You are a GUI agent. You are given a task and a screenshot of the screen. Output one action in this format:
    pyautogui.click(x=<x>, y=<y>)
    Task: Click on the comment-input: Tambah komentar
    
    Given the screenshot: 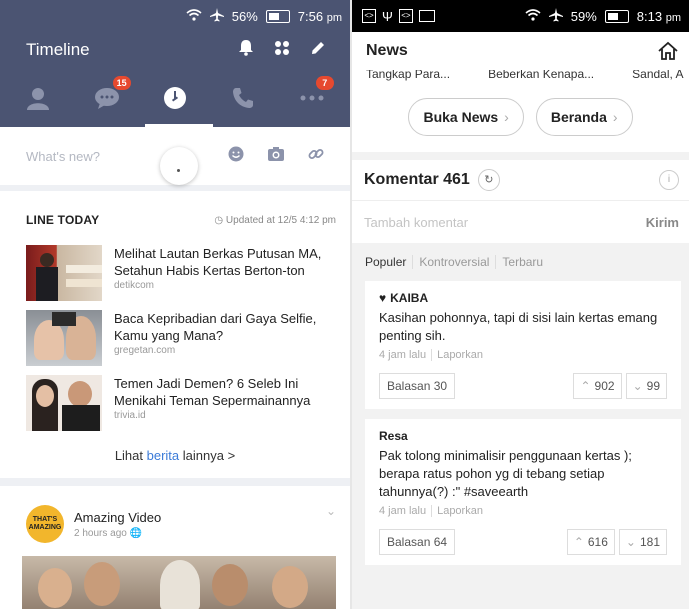 What is the action you would take?
    pyautogui.click(x=505, y=222)
    